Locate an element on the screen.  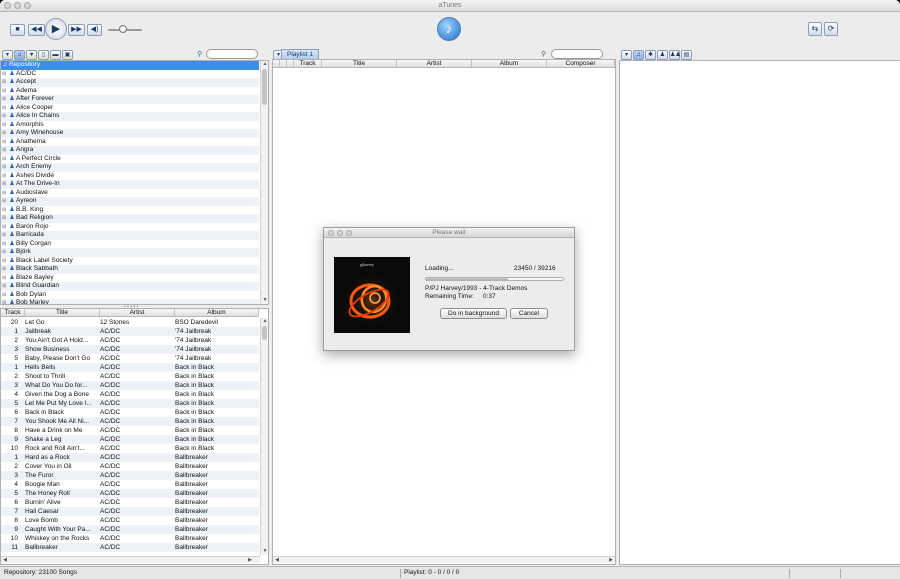
tree-item-artist: ⊞ ♟ Adema is located at coordinates (130, 91).